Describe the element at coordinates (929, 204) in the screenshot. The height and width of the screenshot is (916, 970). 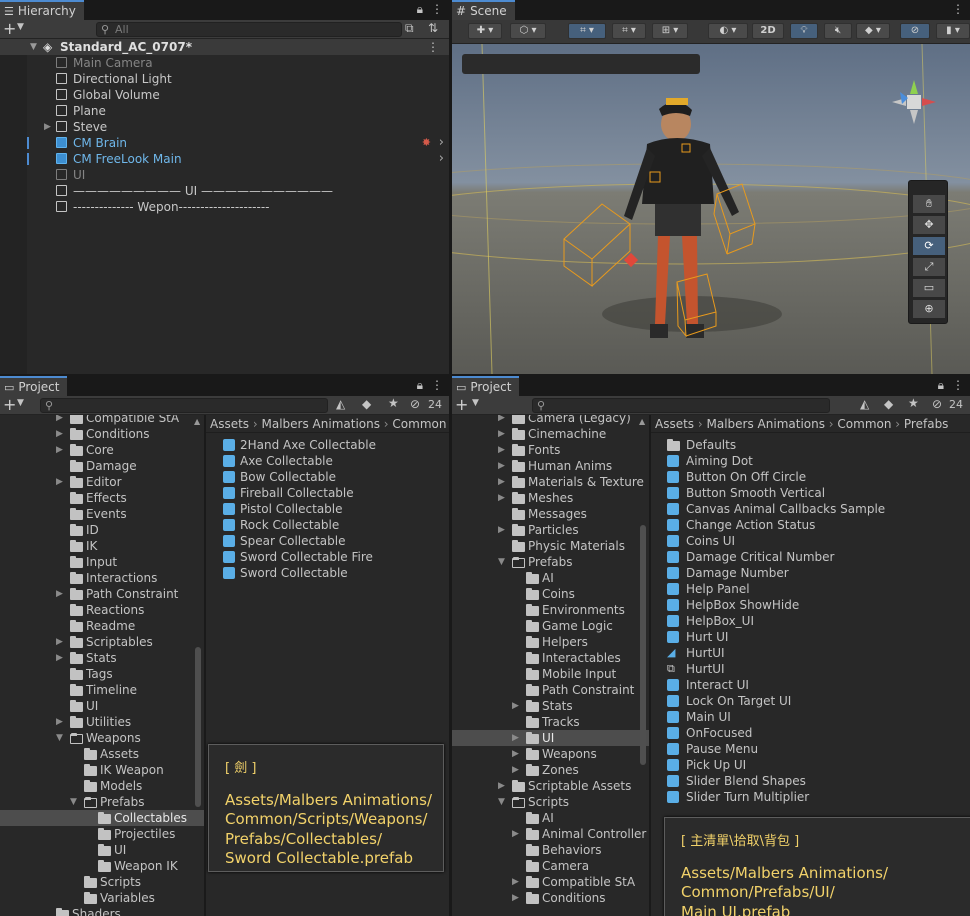
I see `hand-tool-button: ✋︎` at that location.